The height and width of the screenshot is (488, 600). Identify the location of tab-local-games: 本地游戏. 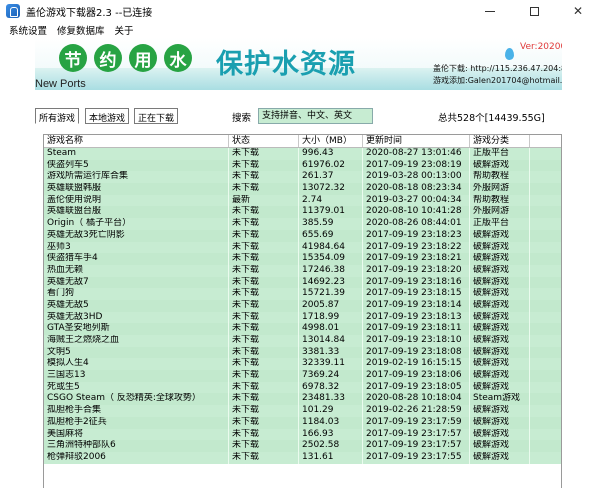
(107, 116).